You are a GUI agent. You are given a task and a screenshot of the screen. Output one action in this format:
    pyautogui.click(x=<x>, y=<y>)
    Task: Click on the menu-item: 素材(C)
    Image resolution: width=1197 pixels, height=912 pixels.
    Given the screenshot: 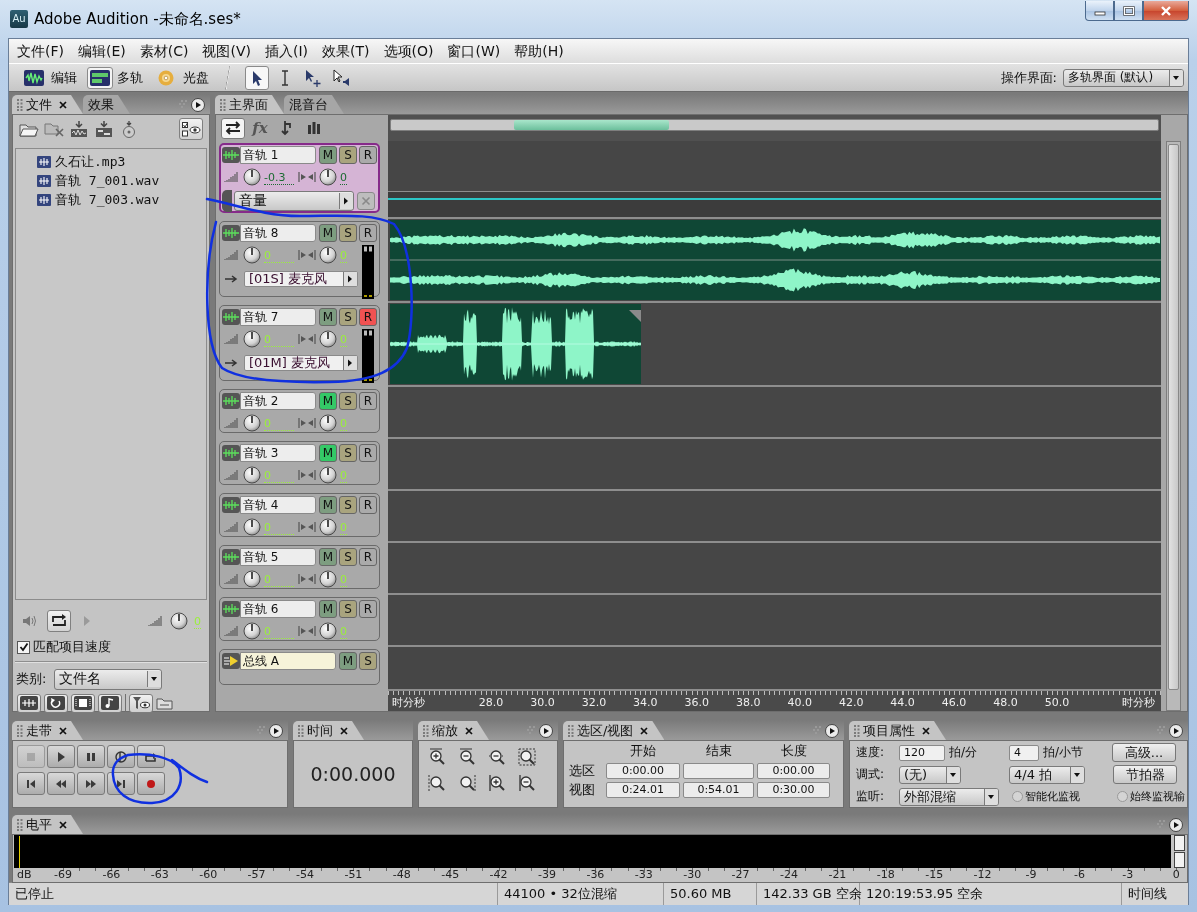 What is the action you would take?
    pyautogui.click(x=164, y=51)
    